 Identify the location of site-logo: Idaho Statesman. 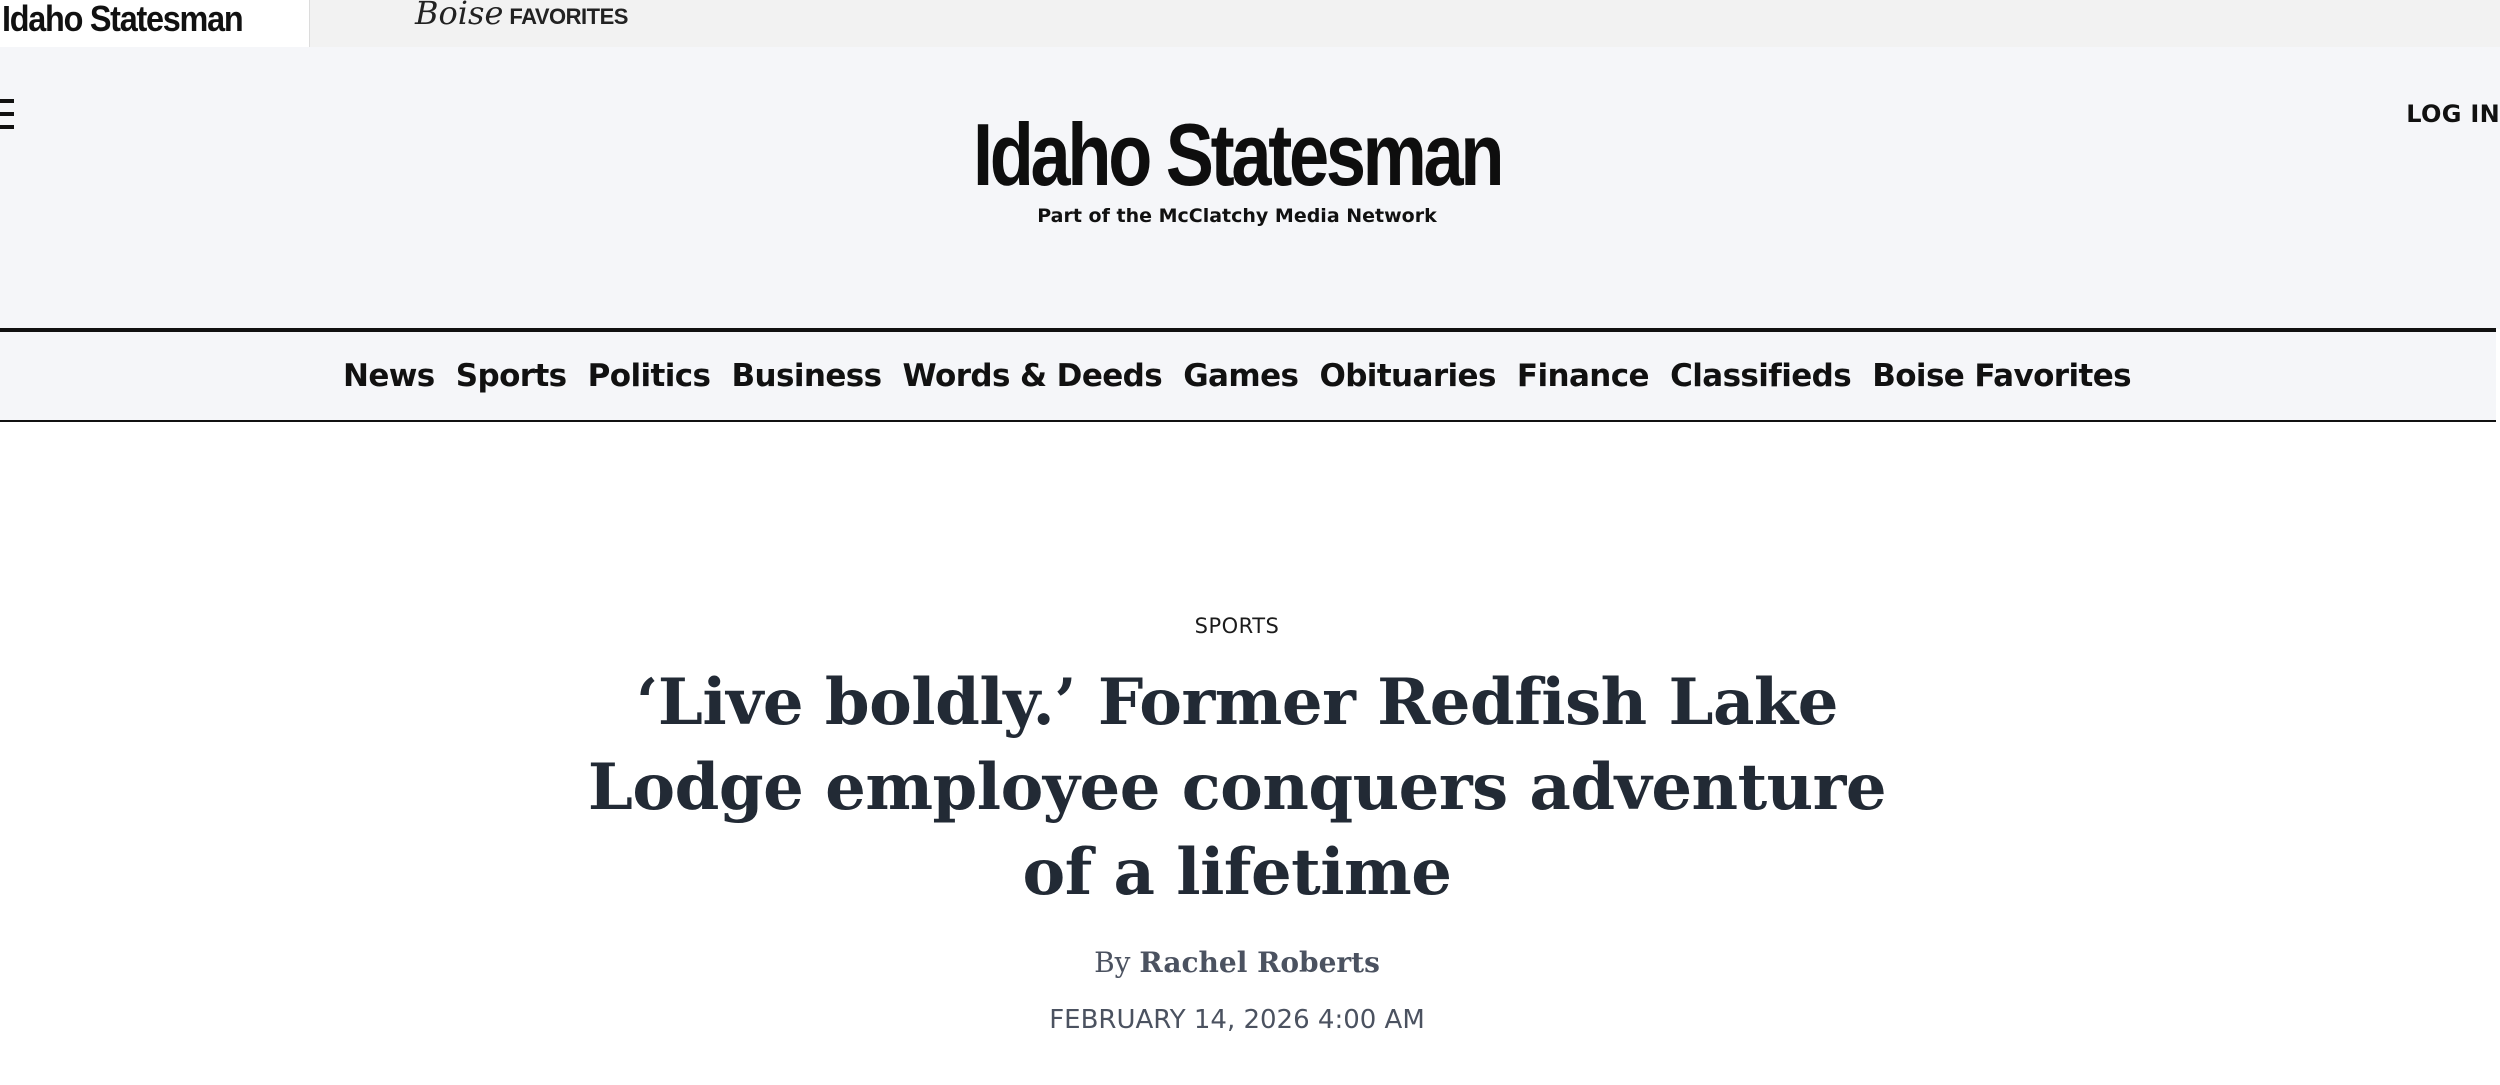
(1237, 155).